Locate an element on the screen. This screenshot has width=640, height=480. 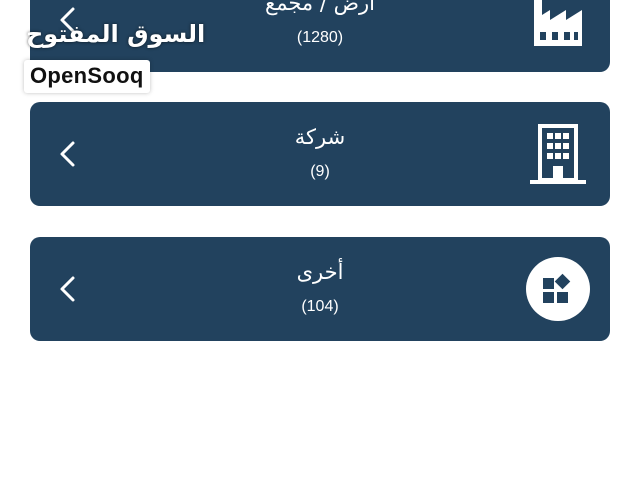
logo-arabic-text: السوق المفتوح is located at coordinates (116, 34).